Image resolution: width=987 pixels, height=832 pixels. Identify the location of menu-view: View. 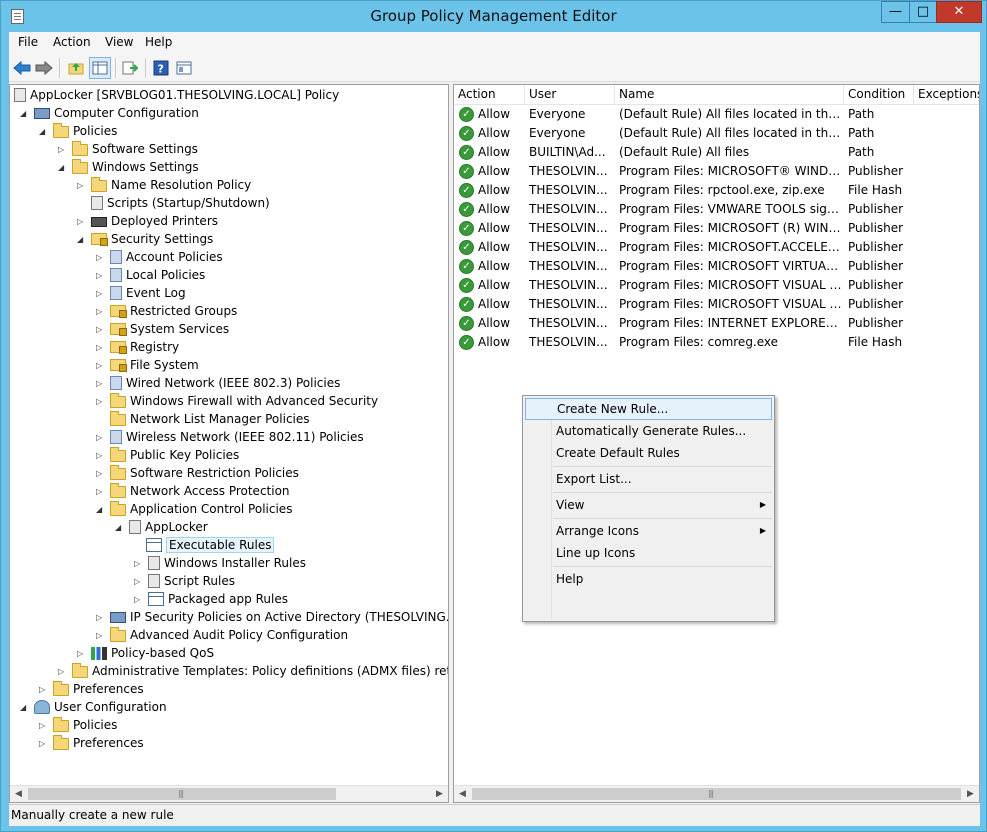
(119, 42).